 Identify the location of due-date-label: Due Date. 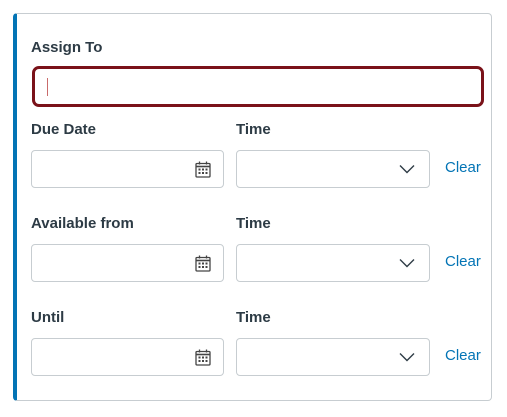
(64, 129).